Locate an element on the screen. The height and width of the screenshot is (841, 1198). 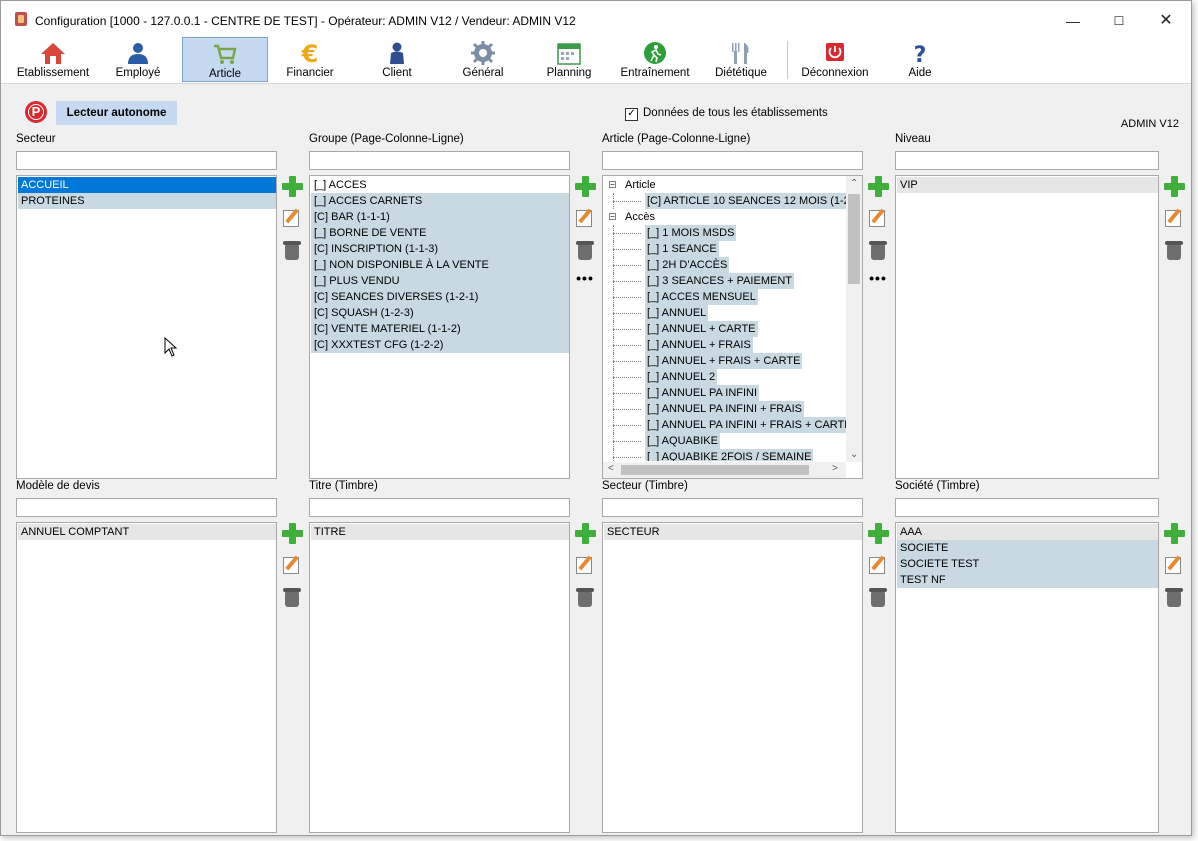
article-hscroll-thumb is located at coordinates (715, 470).